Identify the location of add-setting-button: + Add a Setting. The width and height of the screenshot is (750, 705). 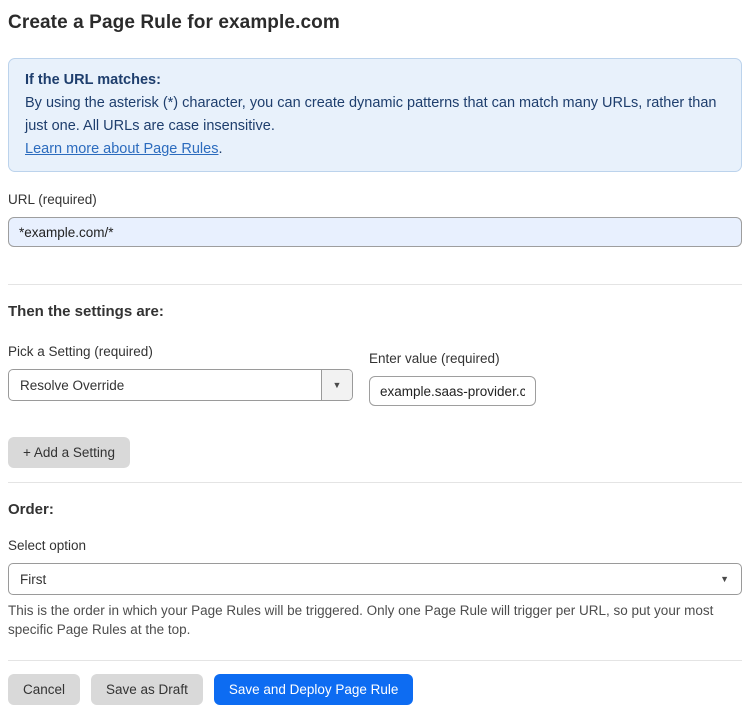
(69, 452).